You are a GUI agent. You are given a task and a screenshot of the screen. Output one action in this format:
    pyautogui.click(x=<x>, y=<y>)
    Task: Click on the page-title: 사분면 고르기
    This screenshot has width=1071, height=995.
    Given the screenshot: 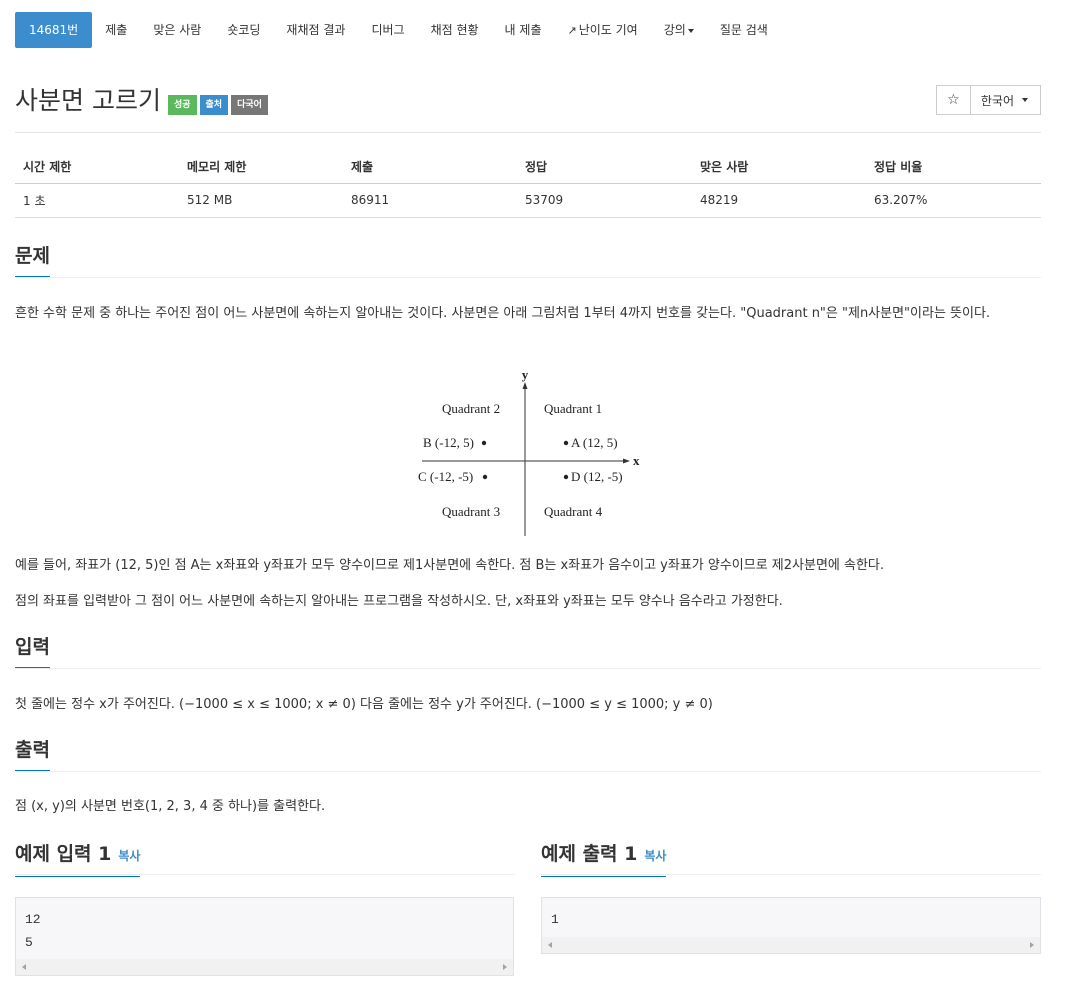 What is the action you would take?
    pyautogui.click(x=88, y=100)
    